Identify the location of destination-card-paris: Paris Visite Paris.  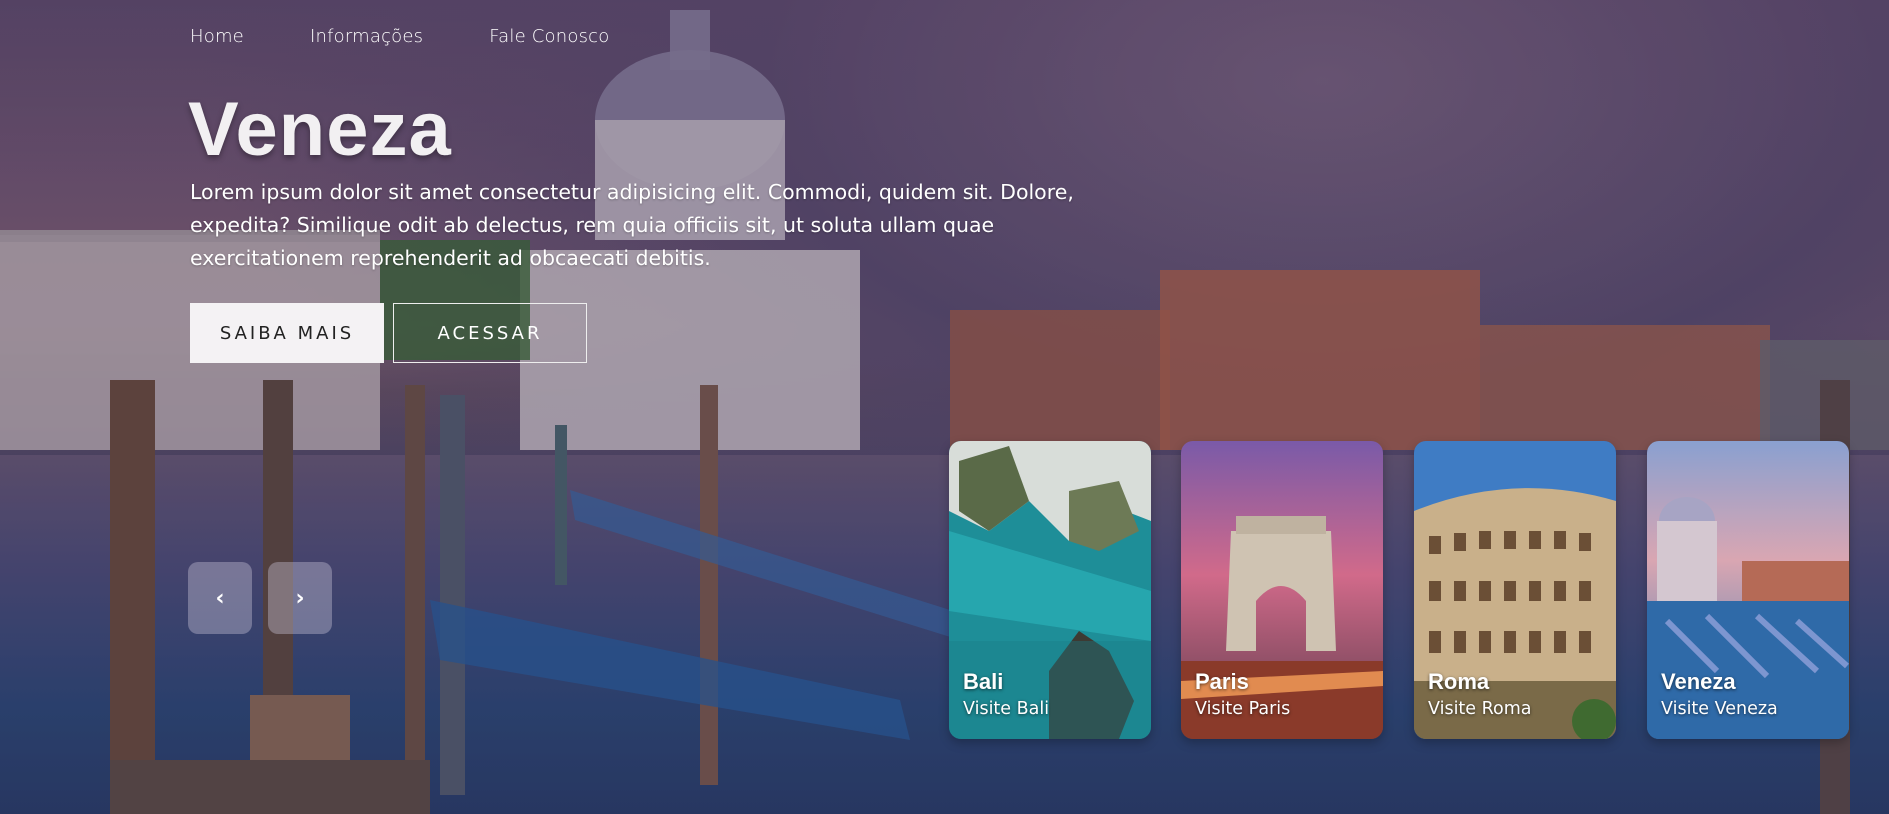
(1282, 590).